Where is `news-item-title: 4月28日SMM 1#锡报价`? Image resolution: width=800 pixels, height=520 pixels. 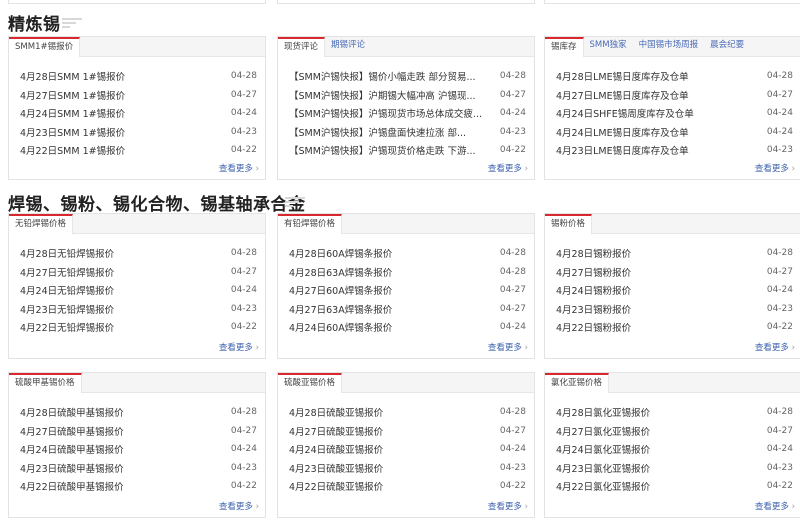
news-item-title: 4月28日SMM 1#锡报价 is located at coordinates (72, 76).